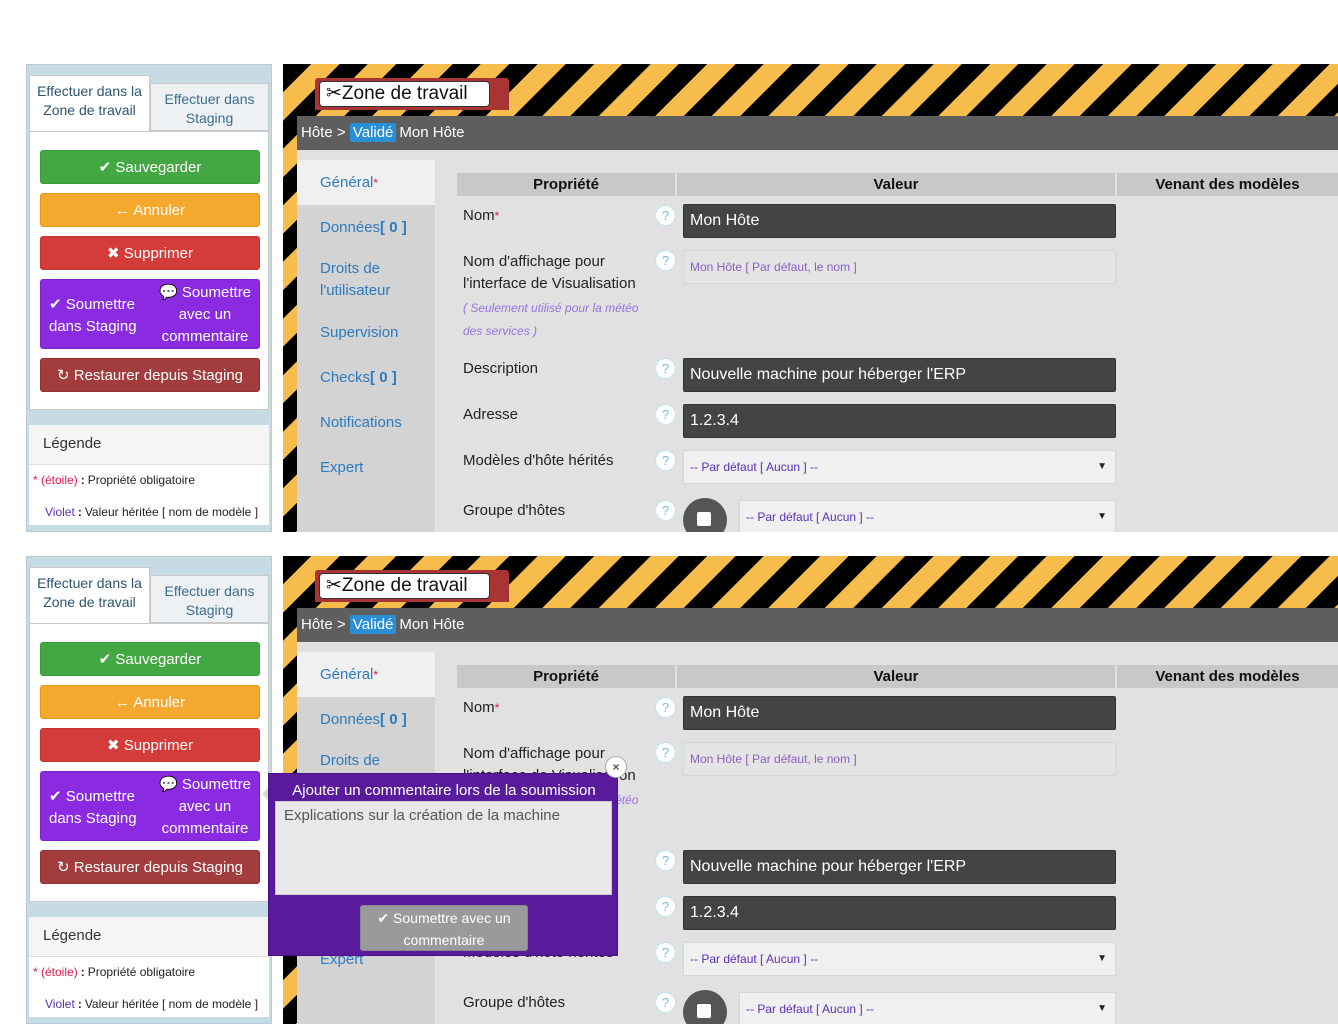 The height and width of the screenshot is (1030, 1338). Describe the element at coordinates (171, 512) in the screenshot. I see `legend-inherited-text: Valeur héritée [ nom de modèle ]` at that location.